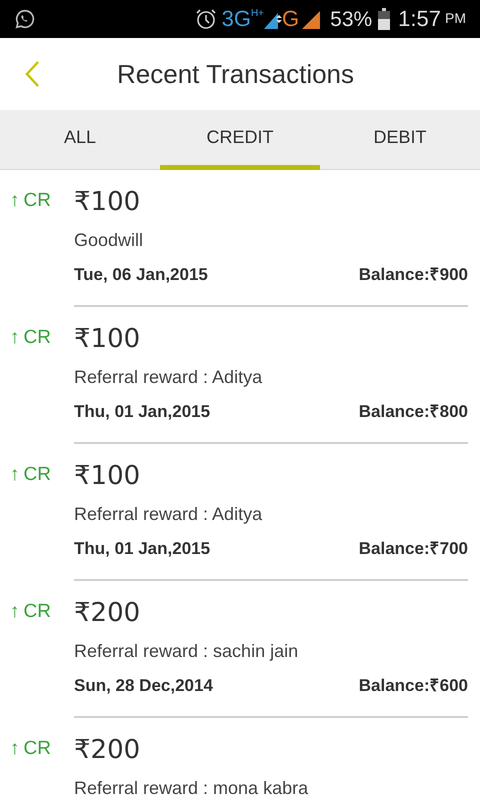  What do you see at coordinates (192, 788) in the screenshot?
I see `transaction-description: Referral reward : mona kabra` at bounding box center [192, 788].